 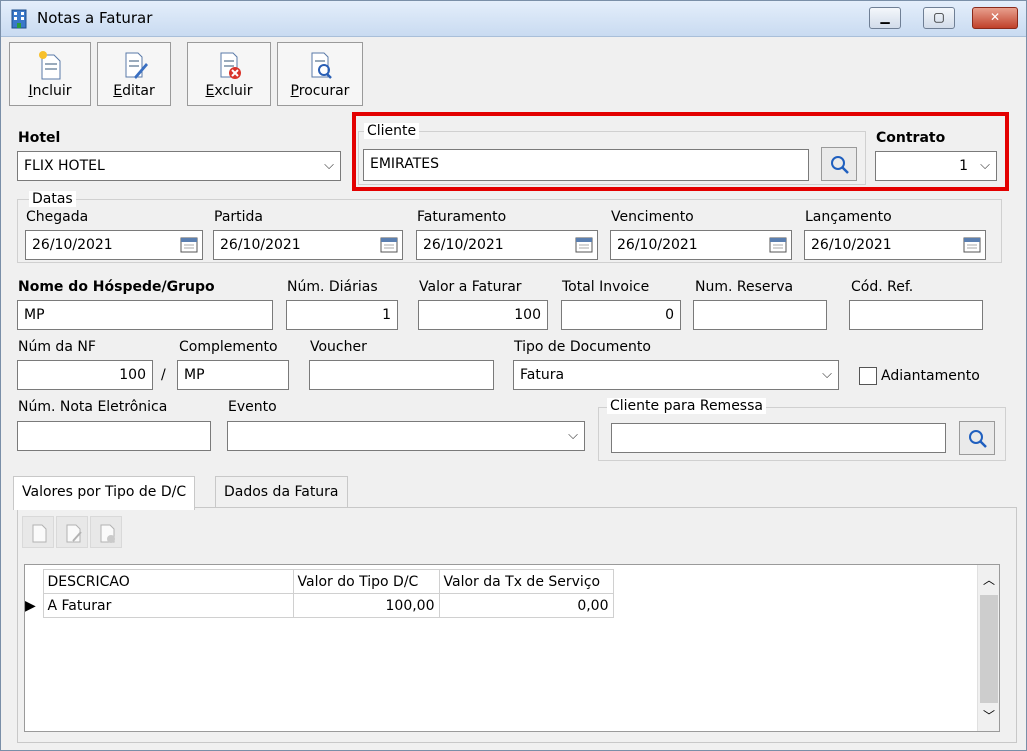 I want to click on grid-delete-button, so click(x=106, y=532).